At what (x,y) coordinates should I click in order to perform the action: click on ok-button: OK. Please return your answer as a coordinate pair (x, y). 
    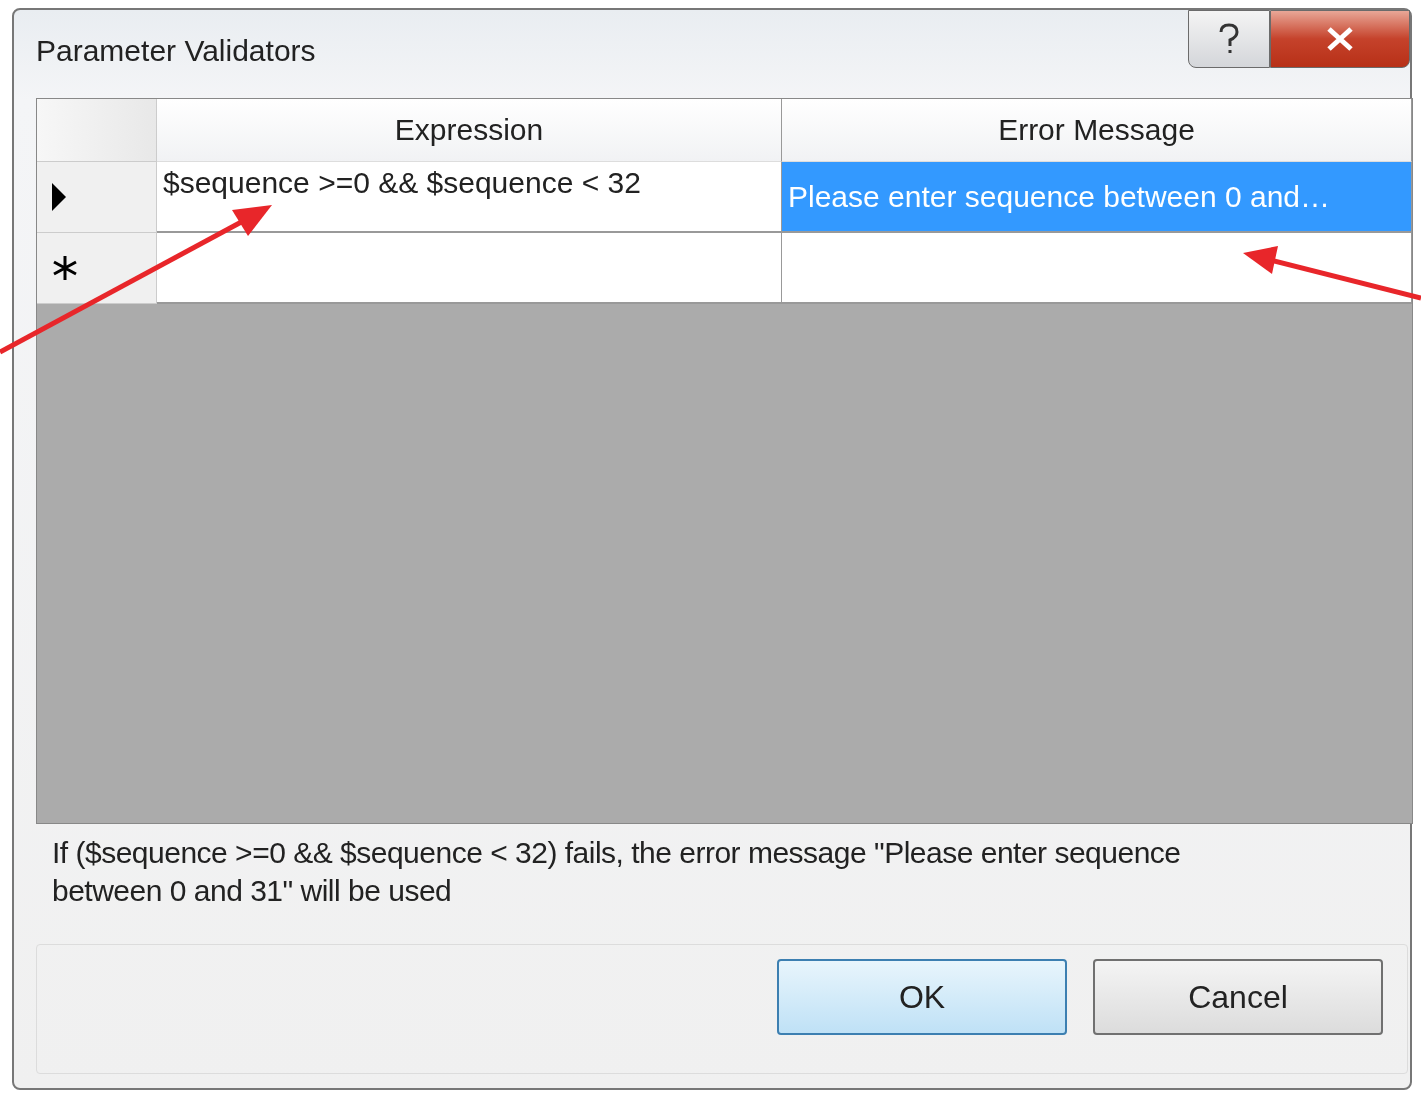
    Looking at the image, I should click on (922, 997).